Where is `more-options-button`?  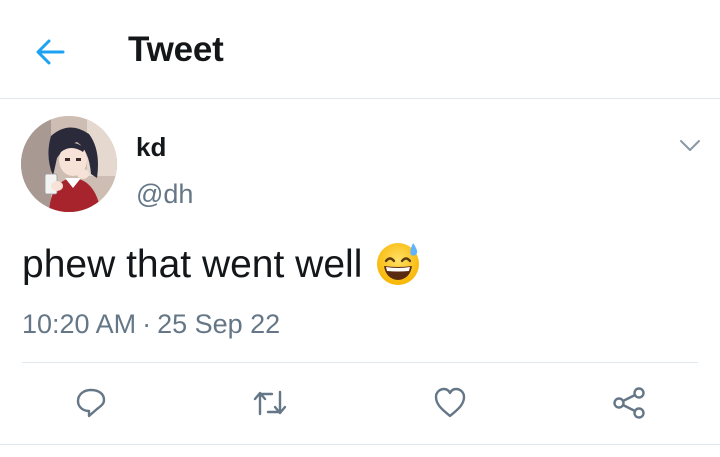 more-options-button is located at coordinates (690, 146).